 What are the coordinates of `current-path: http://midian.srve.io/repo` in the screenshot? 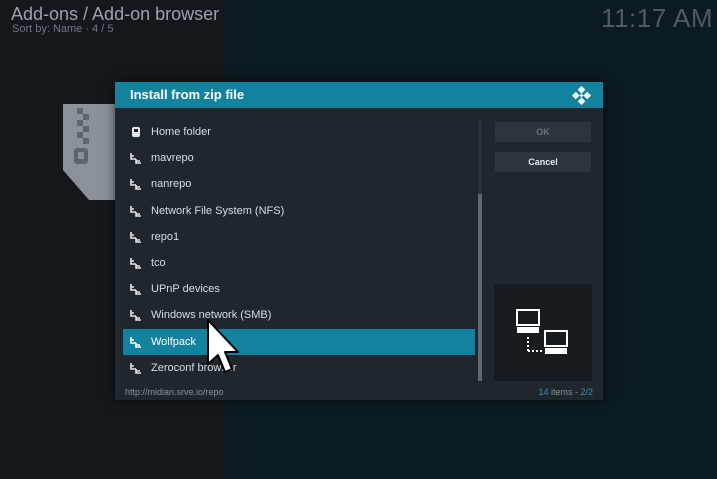 It's located at (174, 392).